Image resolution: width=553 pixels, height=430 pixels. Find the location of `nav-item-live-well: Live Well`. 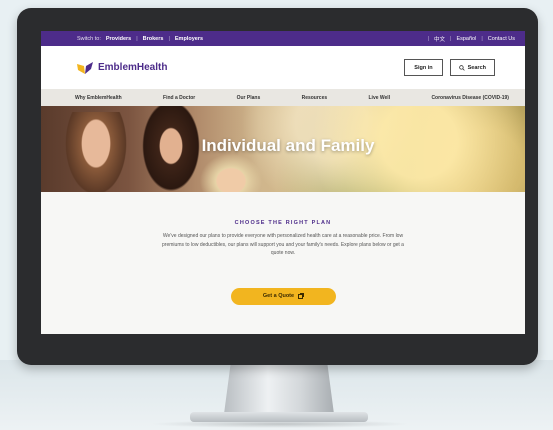

nav-item-live-well: Live Well is located at coordinates (380, 98).